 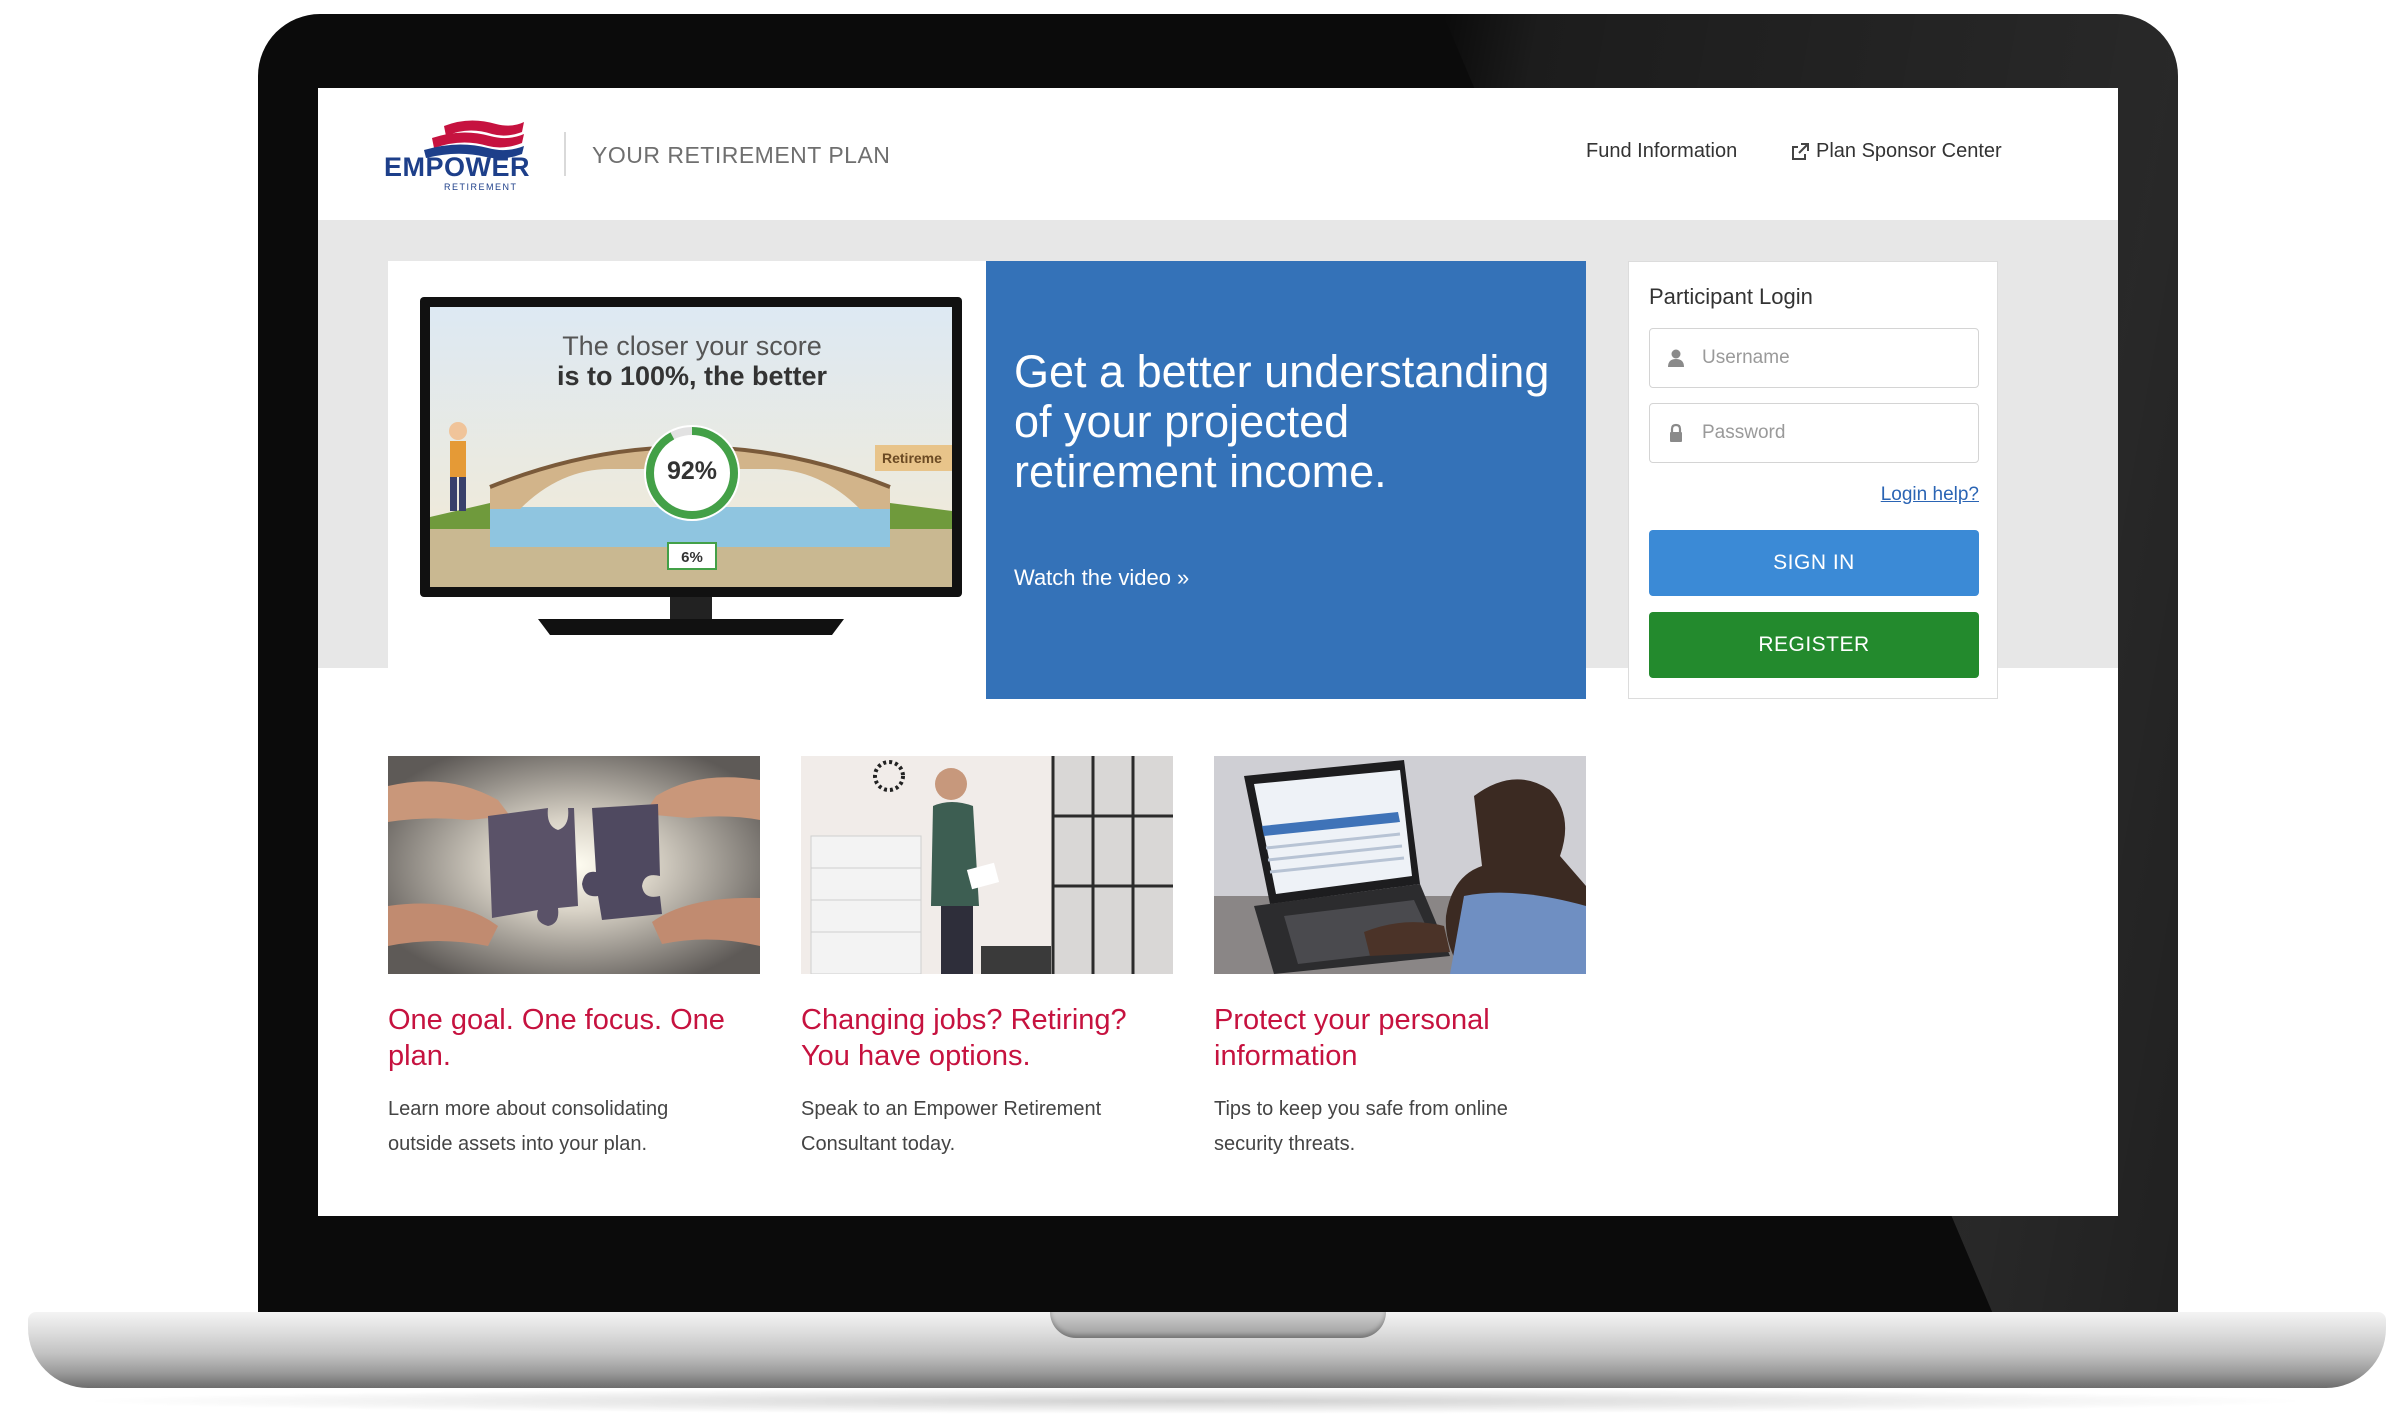 I want to click on username-input, so click(x=1832, y=358).